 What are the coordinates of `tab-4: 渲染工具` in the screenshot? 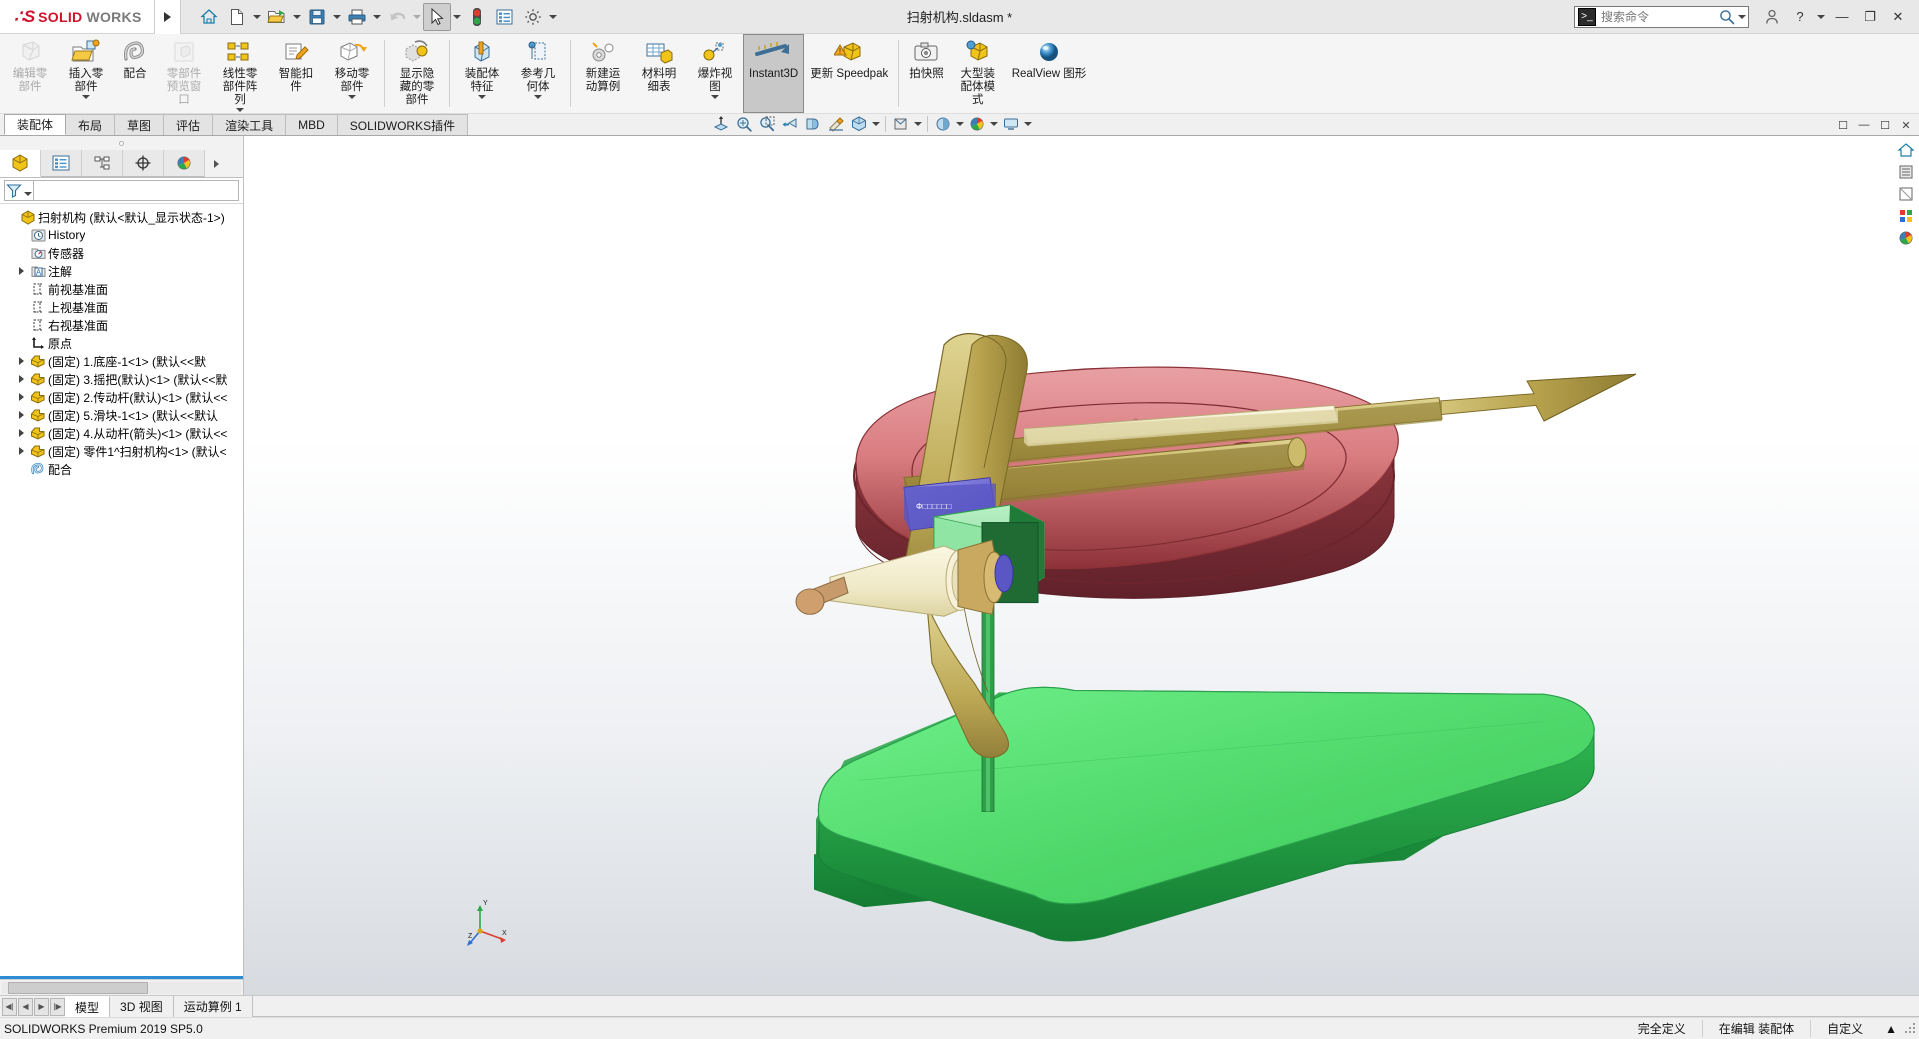 It's located at (249, 124).